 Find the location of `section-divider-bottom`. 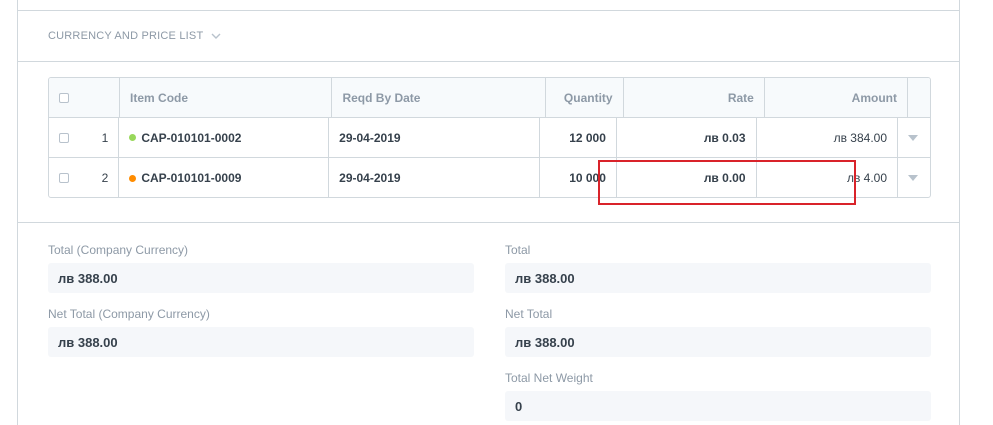

section-divider-bottom is located at coordinates (488, 222).